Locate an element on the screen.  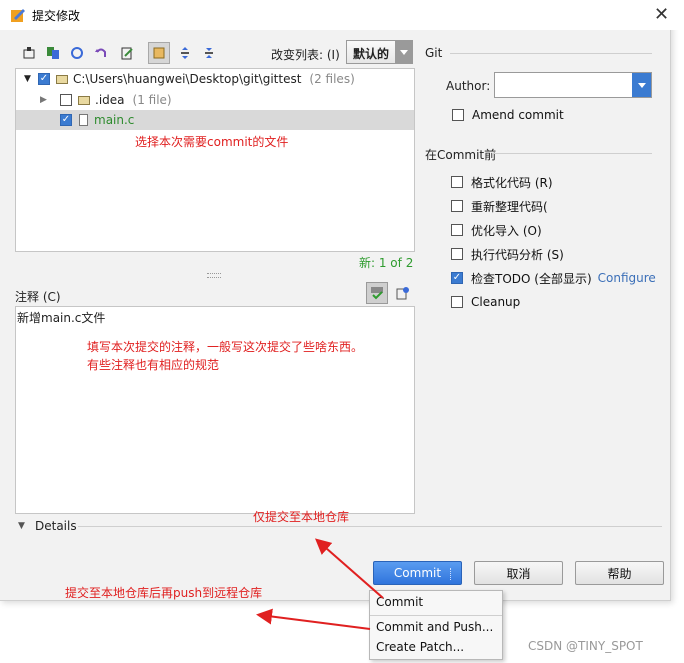
annotation-arrows is located at coordinates (320, 584).